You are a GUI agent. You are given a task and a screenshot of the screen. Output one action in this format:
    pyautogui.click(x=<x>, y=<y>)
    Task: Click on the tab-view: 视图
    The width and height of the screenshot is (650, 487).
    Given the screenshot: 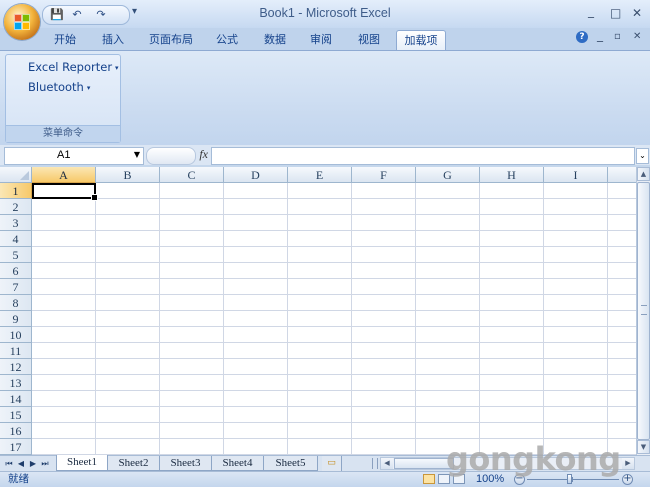 What is the action you would take?
    pyautogui.click(x=369, y=39)
    